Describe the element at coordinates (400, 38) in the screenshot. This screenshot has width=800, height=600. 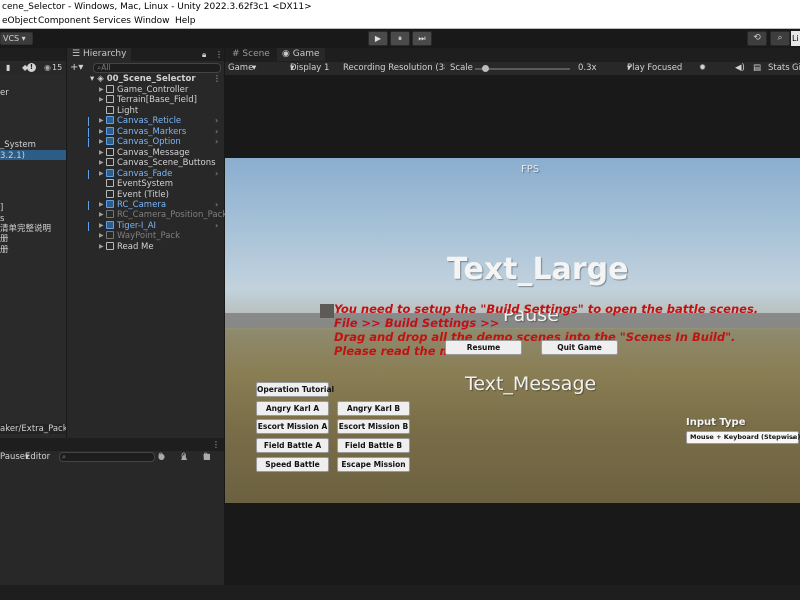
I see `pause-button: ⏸` at that location.